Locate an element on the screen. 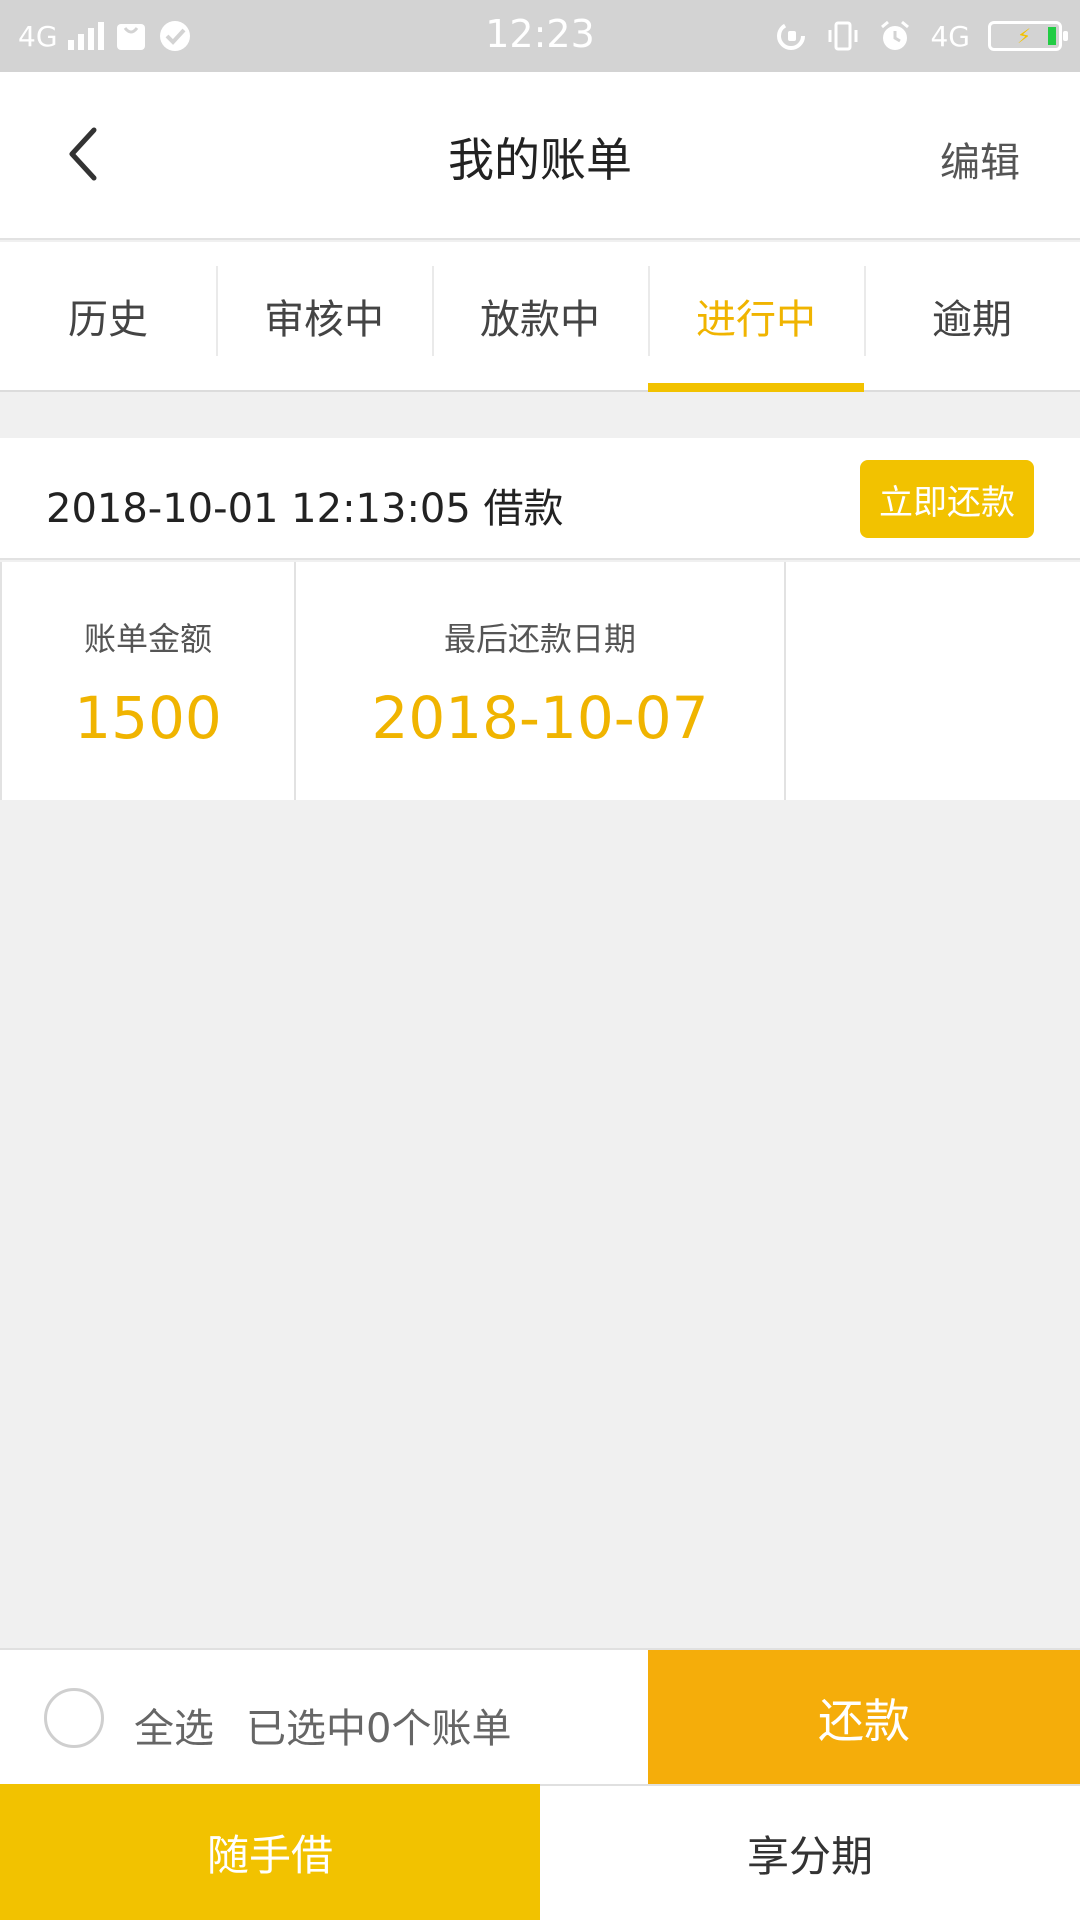 This screenshot has height=1920, width=1080. repay-now-button: 立即还款 is located at coordinates (947, 499).